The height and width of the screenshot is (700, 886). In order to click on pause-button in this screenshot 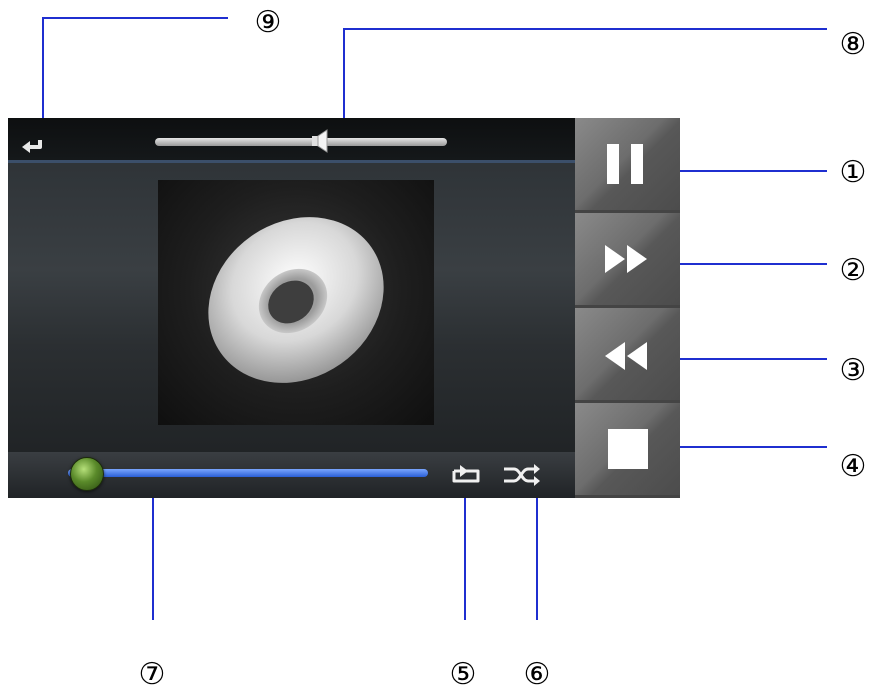, I will do `click(627, 165)`.